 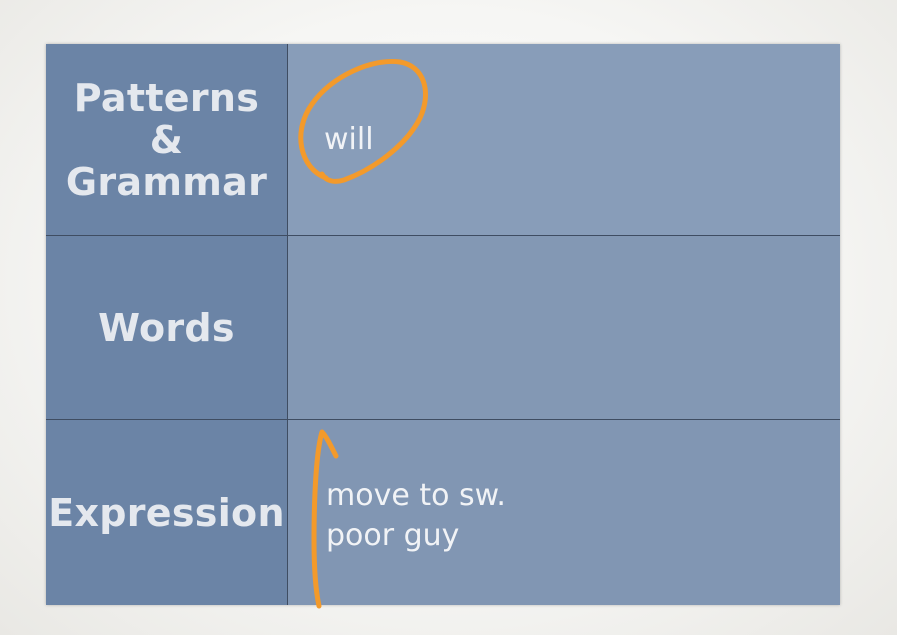 I want to click on row-label-cell: Words, so click(x=167, y=327).